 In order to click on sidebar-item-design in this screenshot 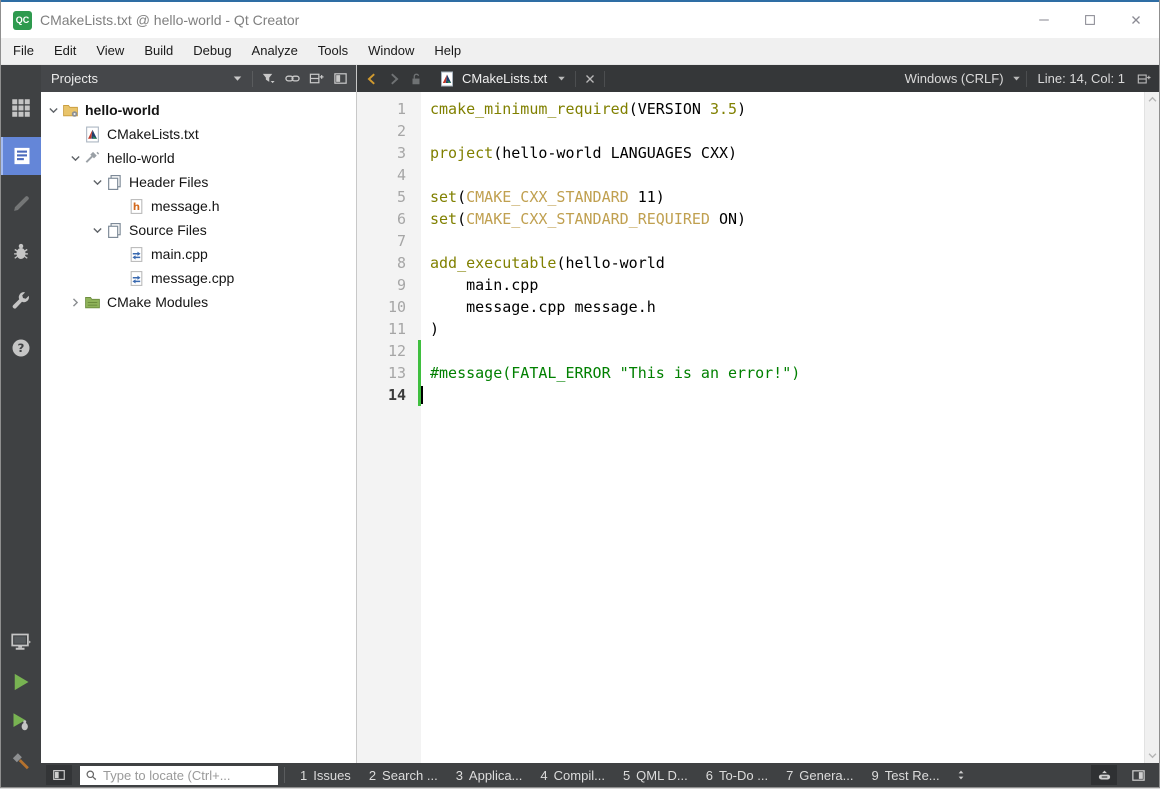, I will do `click(21, 204)`.